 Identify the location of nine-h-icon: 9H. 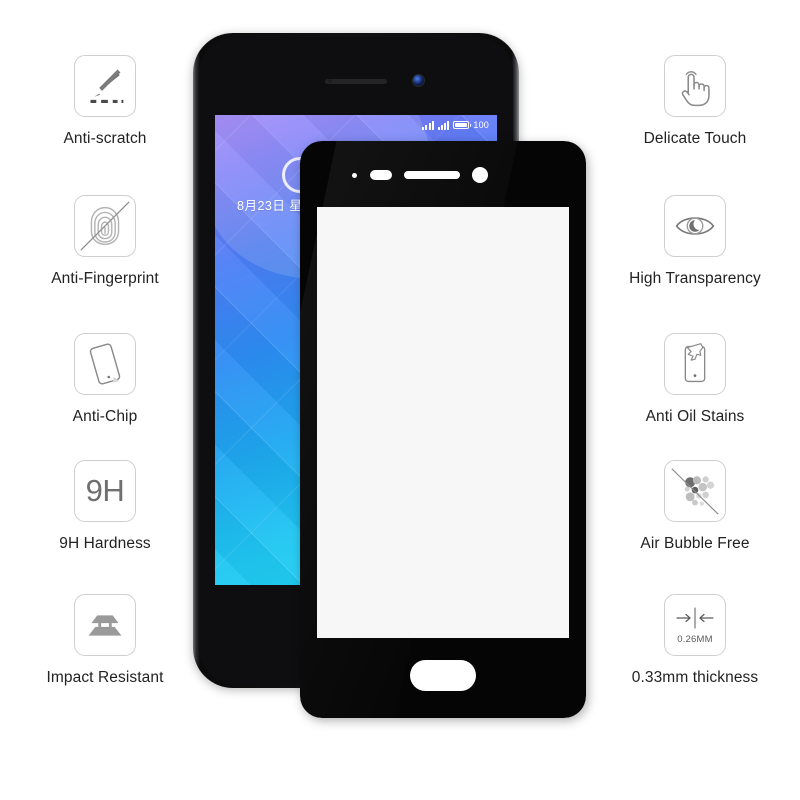
(105, 491).